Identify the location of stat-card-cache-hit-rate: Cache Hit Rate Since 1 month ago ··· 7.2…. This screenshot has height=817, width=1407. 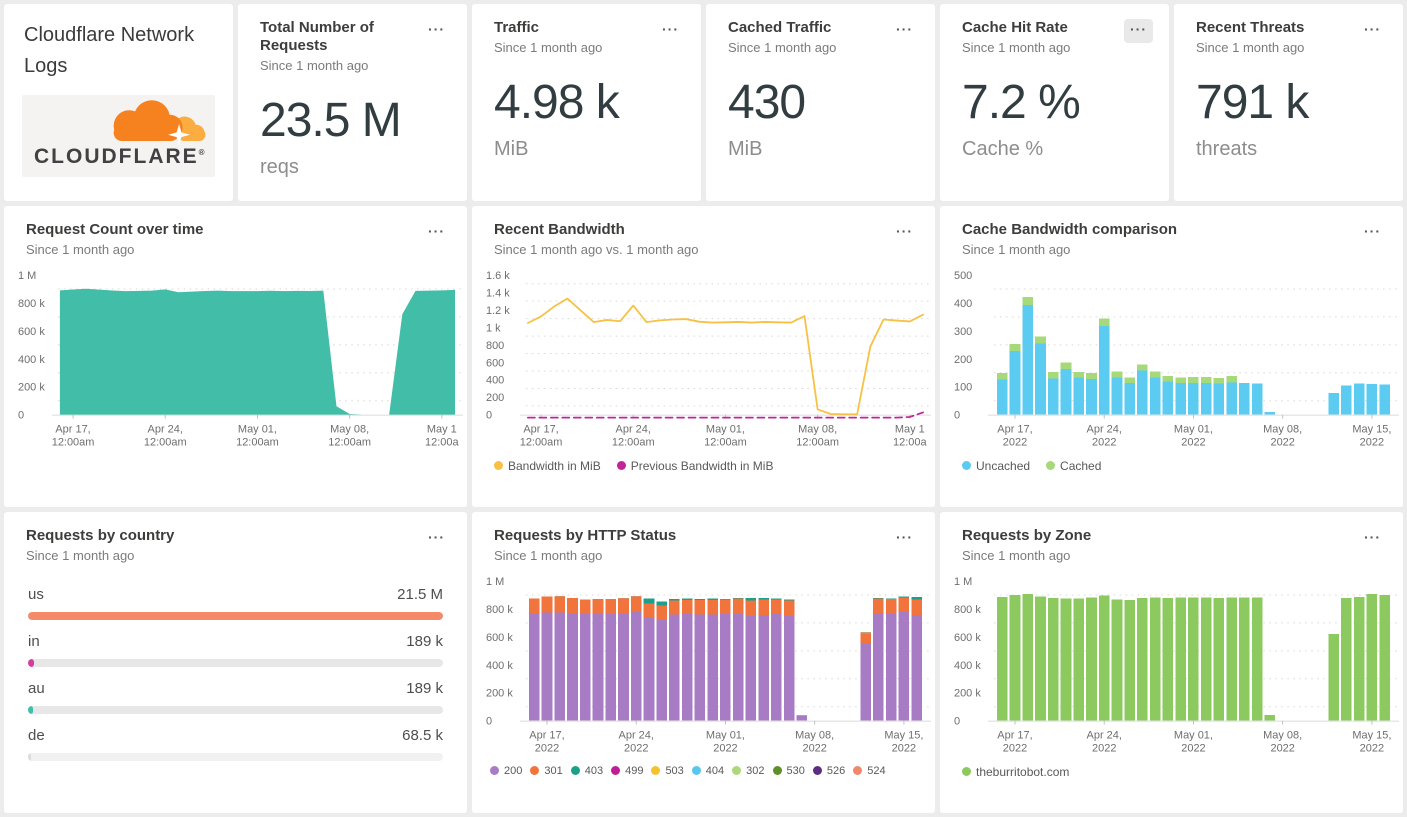
(1054, 102).